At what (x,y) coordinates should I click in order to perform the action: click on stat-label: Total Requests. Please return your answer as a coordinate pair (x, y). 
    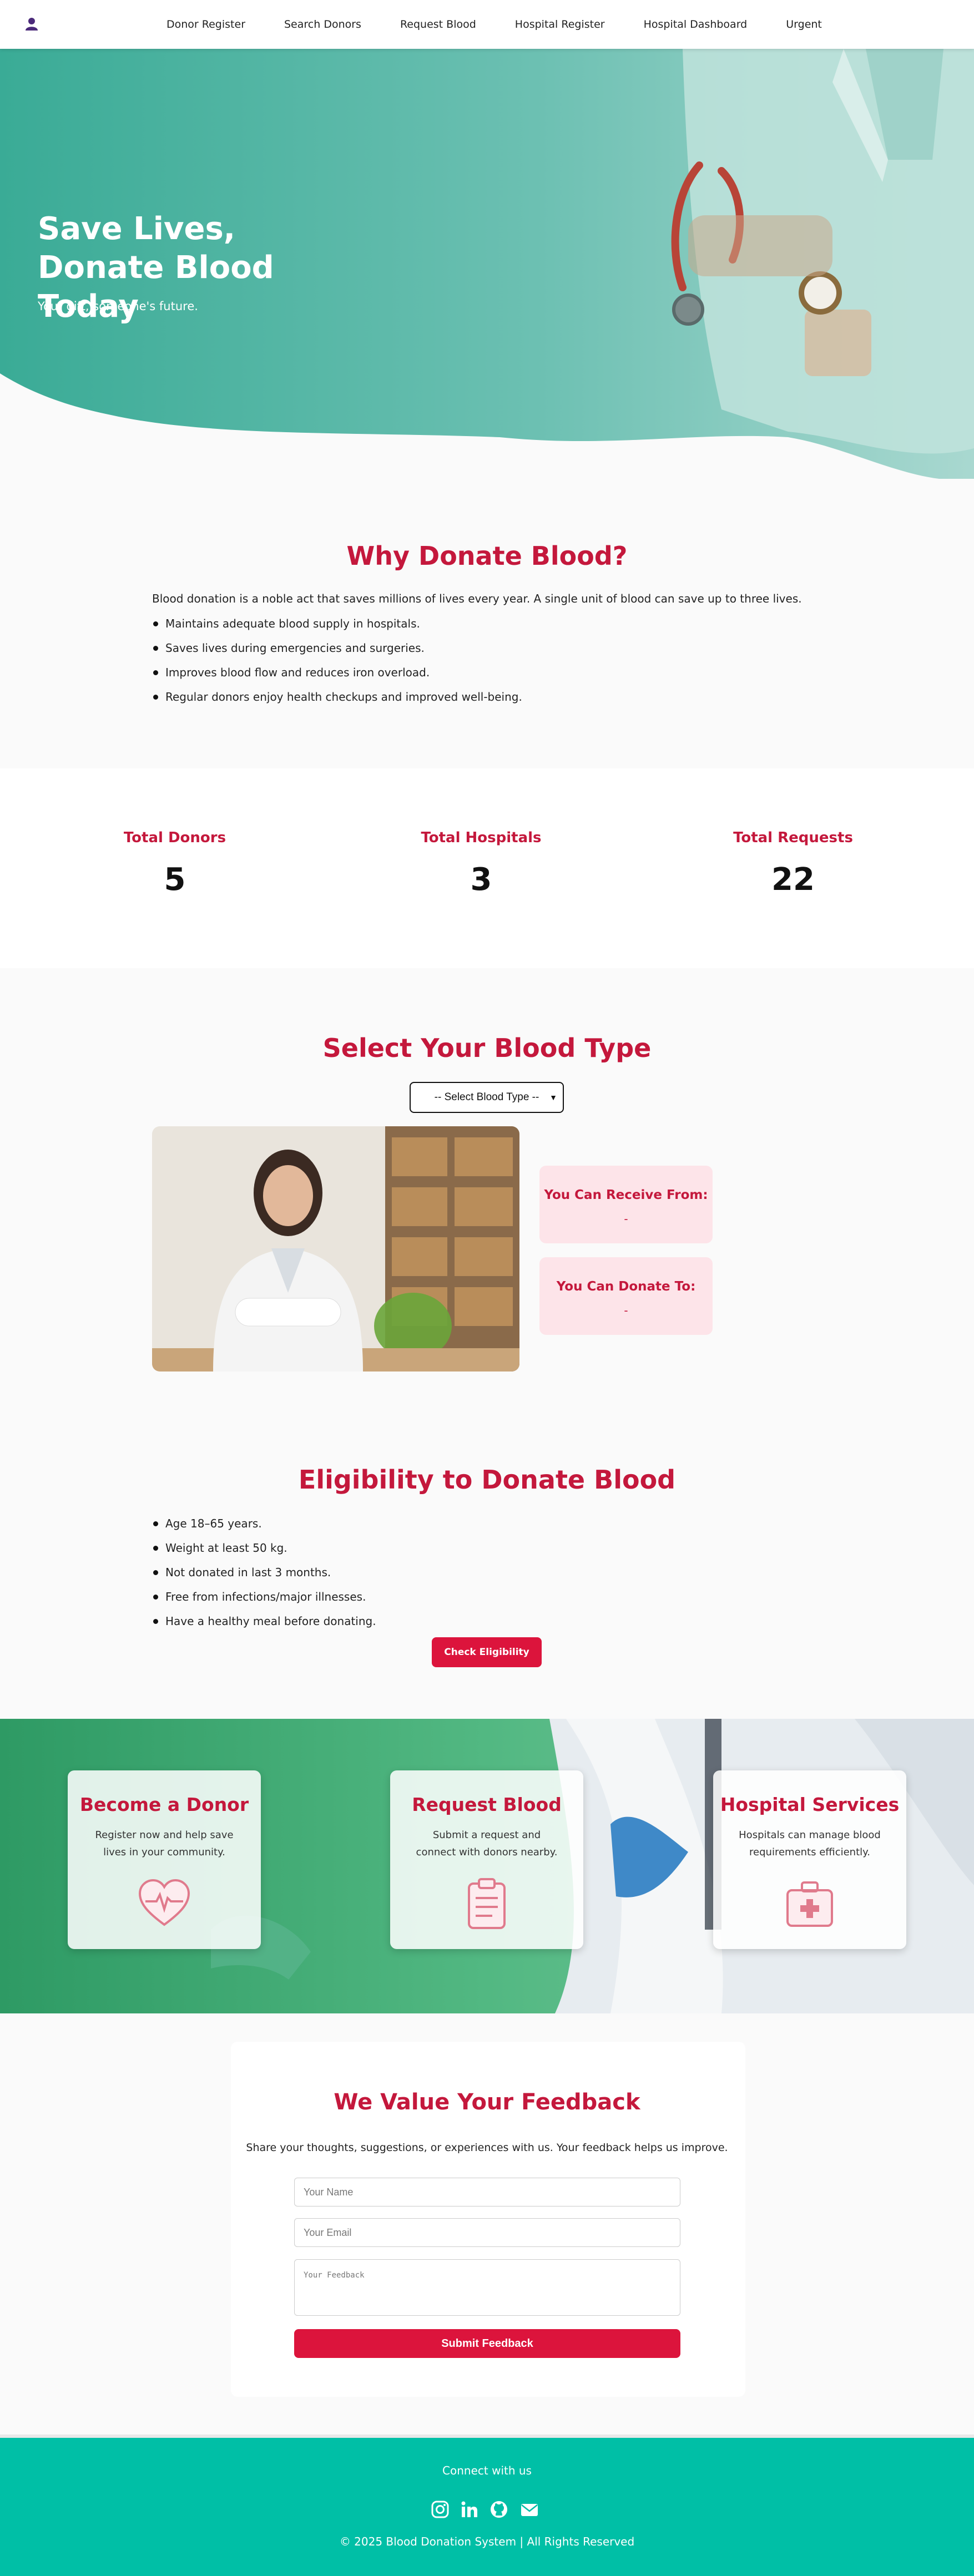
    Looking at the image, I should click on (793, 837).